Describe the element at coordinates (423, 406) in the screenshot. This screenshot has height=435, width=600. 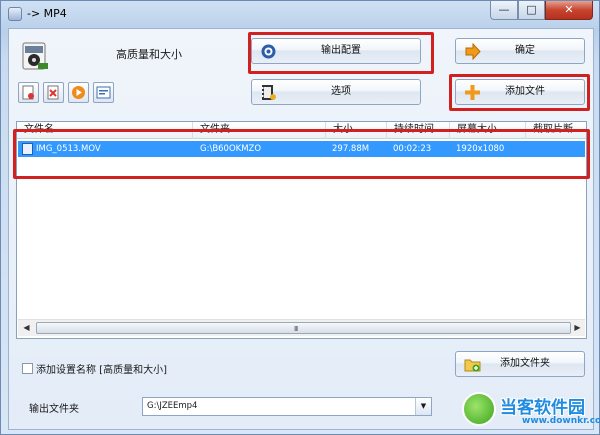
I see `chevron-down-icon: ▼` at that location.